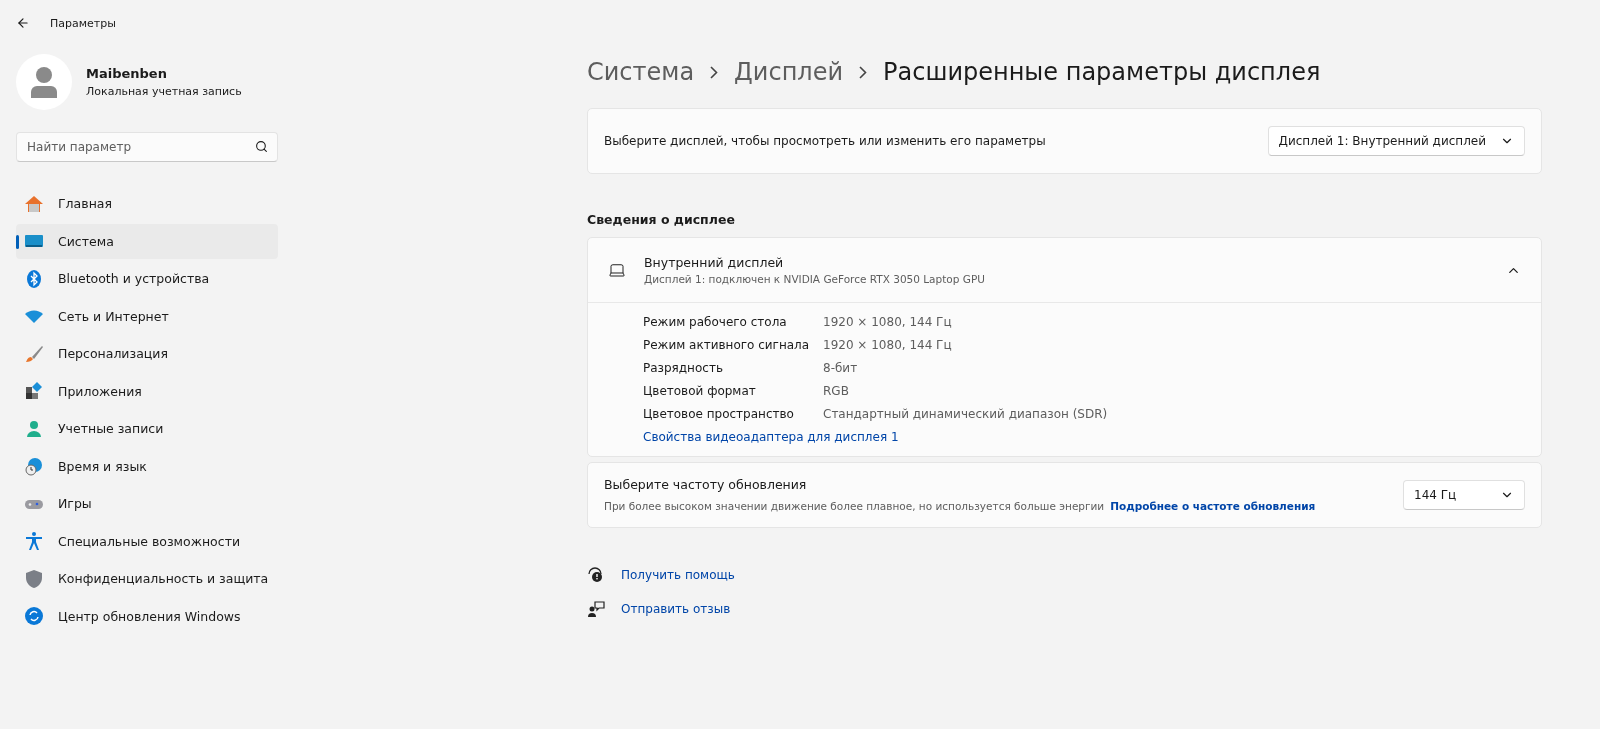 The width and height of the screenshot is (1600, 729). Describe the element at coordinates (147, 504) in the screenshot. I see `sidebar-item: Игры` at that location.